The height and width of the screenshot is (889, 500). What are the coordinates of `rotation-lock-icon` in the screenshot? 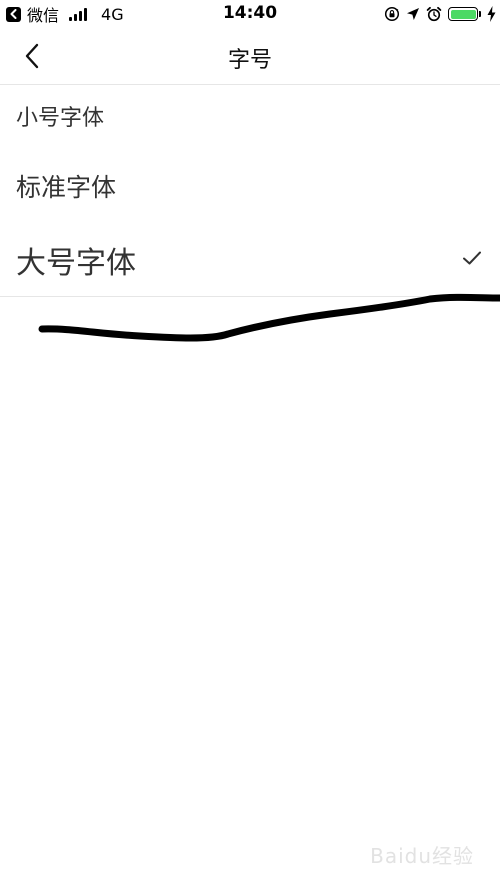 It's located at (392, 14).